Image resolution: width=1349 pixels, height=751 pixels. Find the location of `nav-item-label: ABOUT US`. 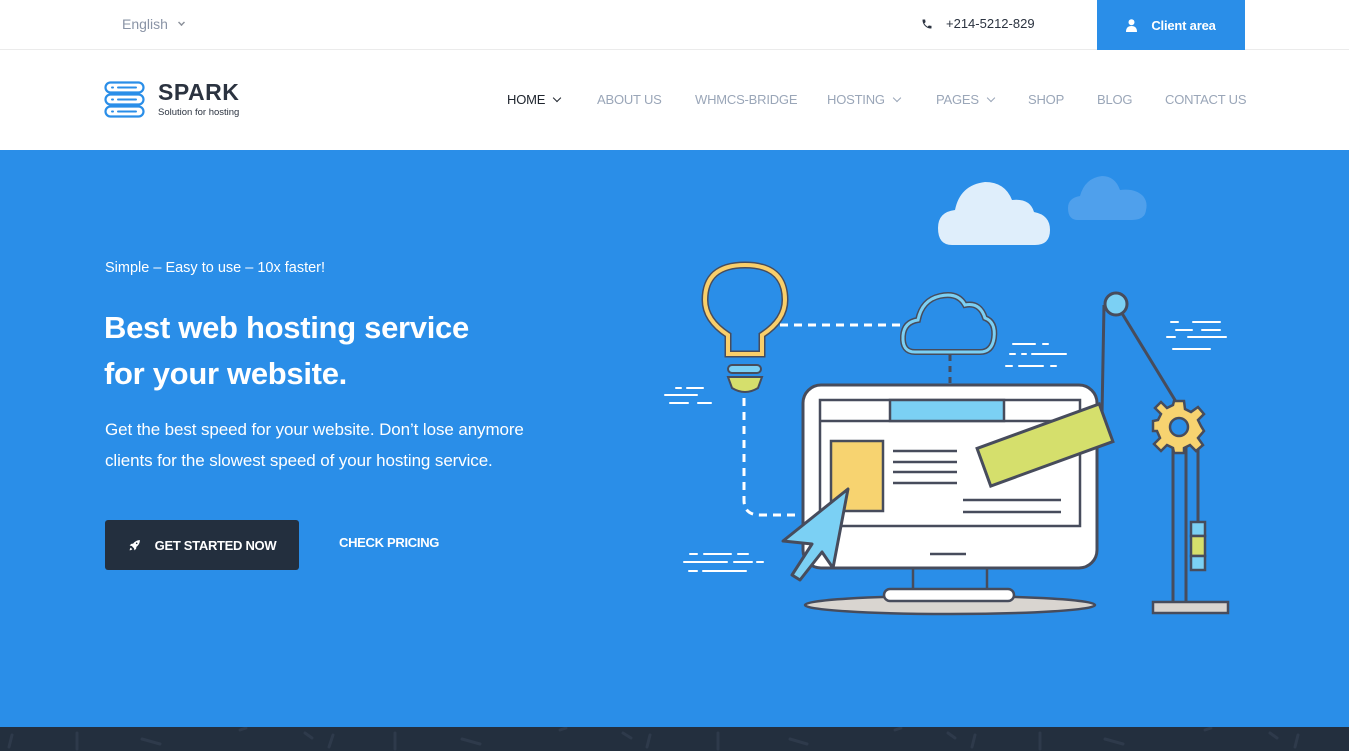

nav-item-label: ABOUT US is located at coordinates (629, 99).